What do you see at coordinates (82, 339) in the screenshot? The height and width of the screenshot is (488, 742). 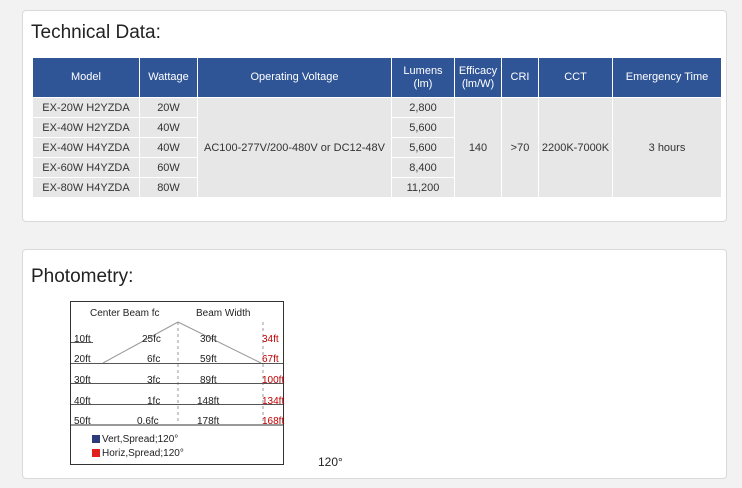 I see `distance-label: 10ft` at bounding box center [82, 339].